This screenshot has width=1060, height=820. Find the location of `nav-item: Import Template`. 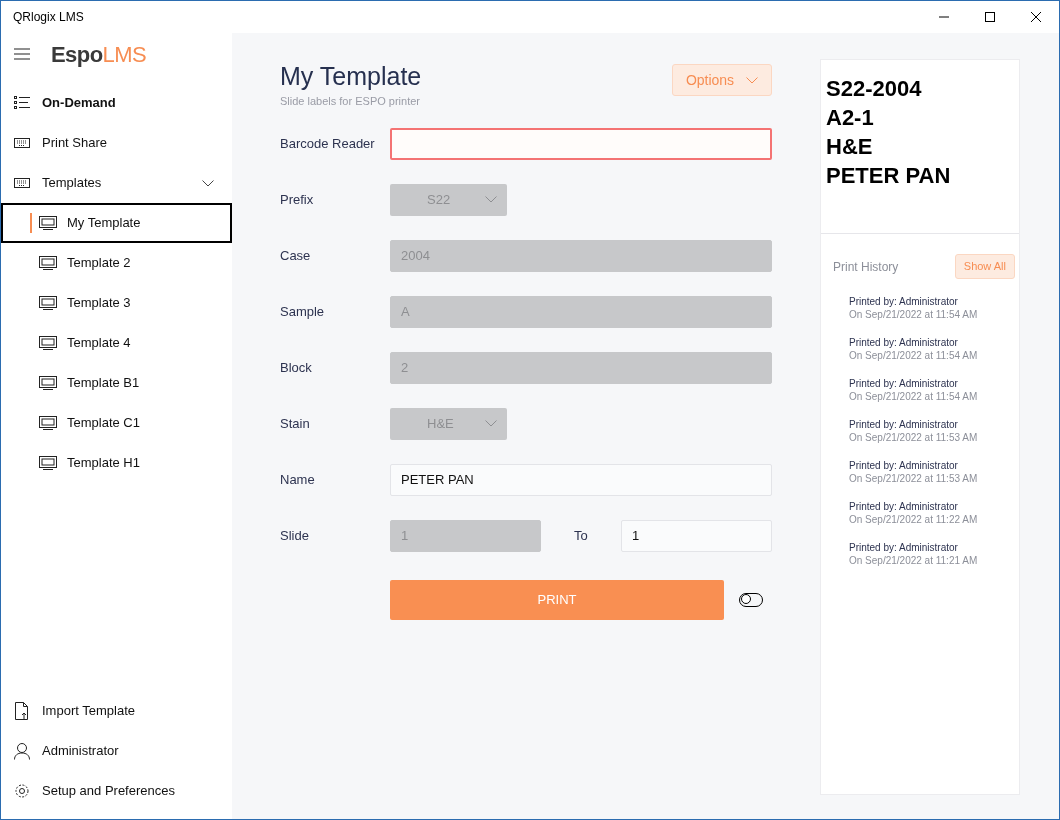

nav-item: Import Template is located at coordinates (116, 711).